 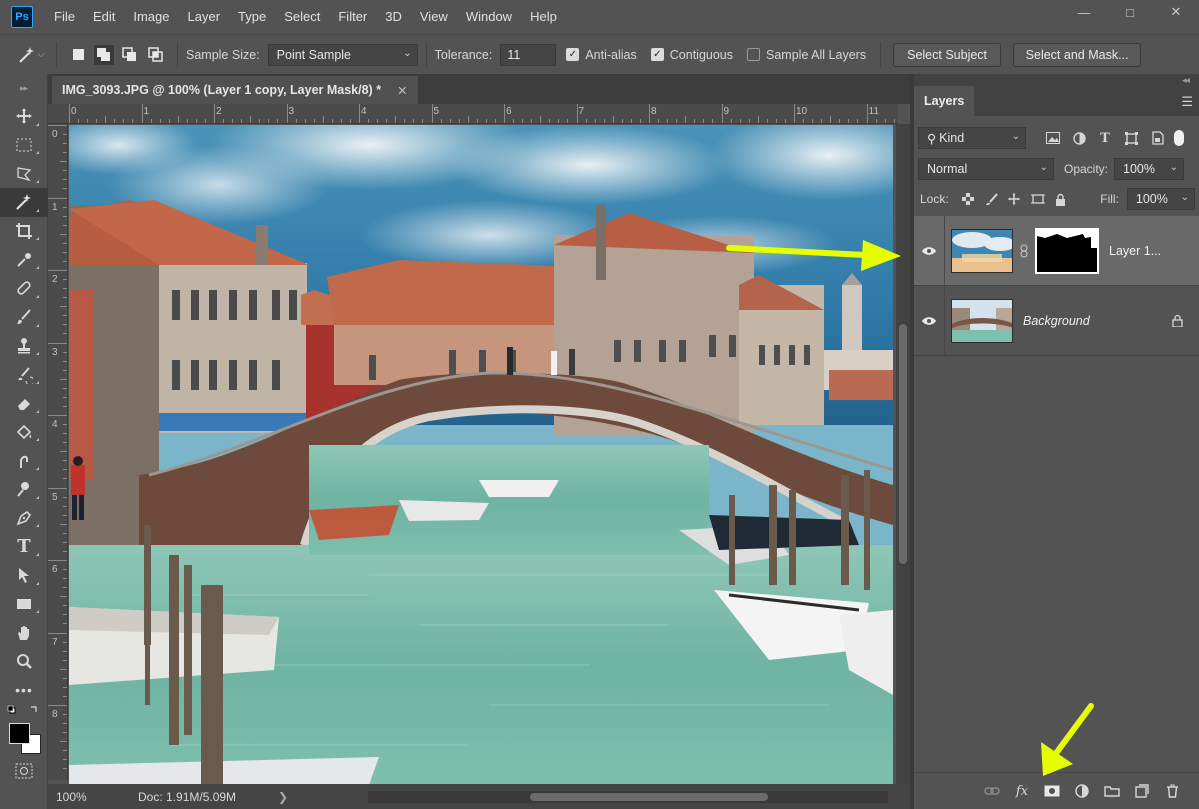 I want to click on healing-brush-icon, so click(x=24, y=288).